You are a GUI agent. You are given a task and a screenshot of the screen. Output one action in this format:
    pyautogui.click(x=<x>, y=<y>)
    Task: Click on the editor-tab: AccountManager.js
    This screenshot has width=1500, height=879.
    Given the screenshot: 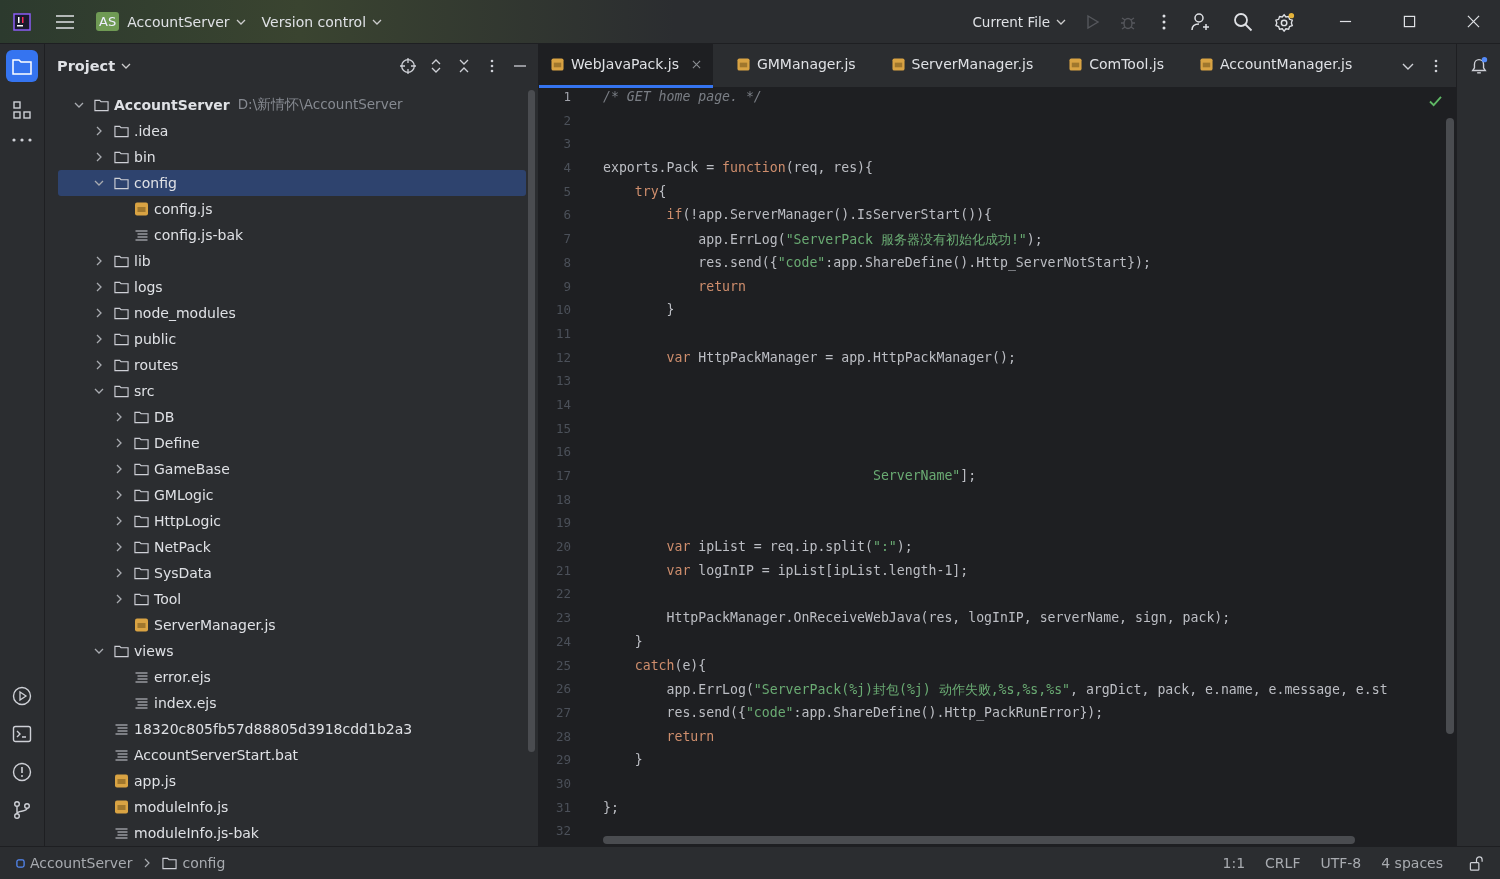 What is the action you would take?
    pyautogui.click(x=1276, y=65)
    